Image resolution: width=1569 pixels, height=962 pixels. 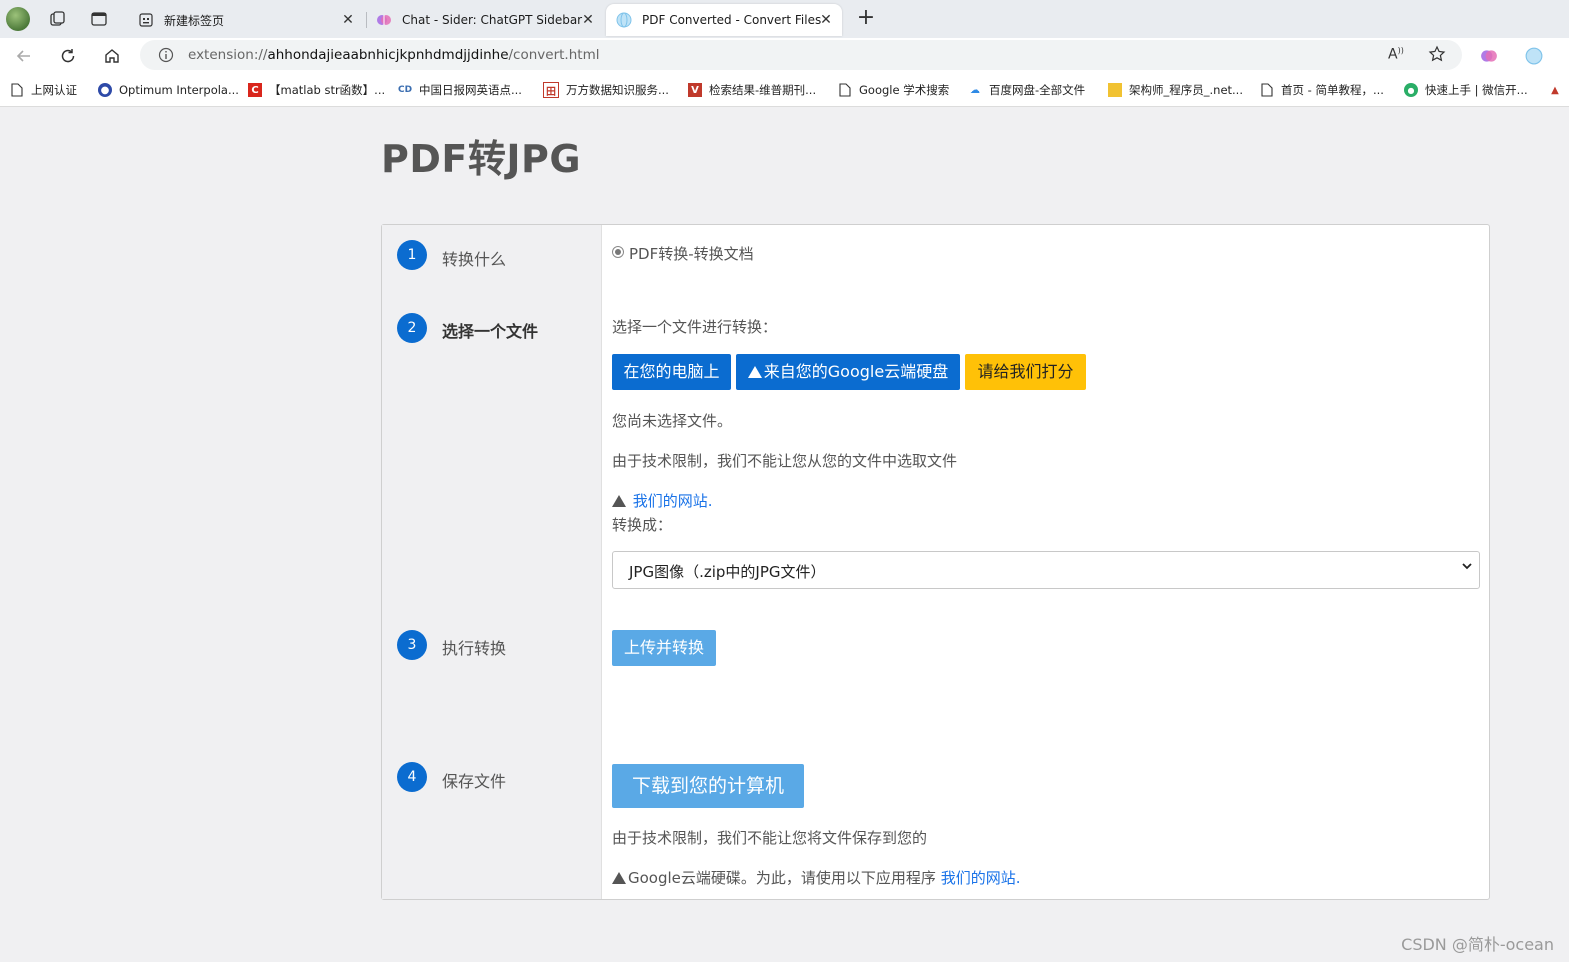 I want to click on button-label: 下载到您的计算机, so click(x=707, y=786).